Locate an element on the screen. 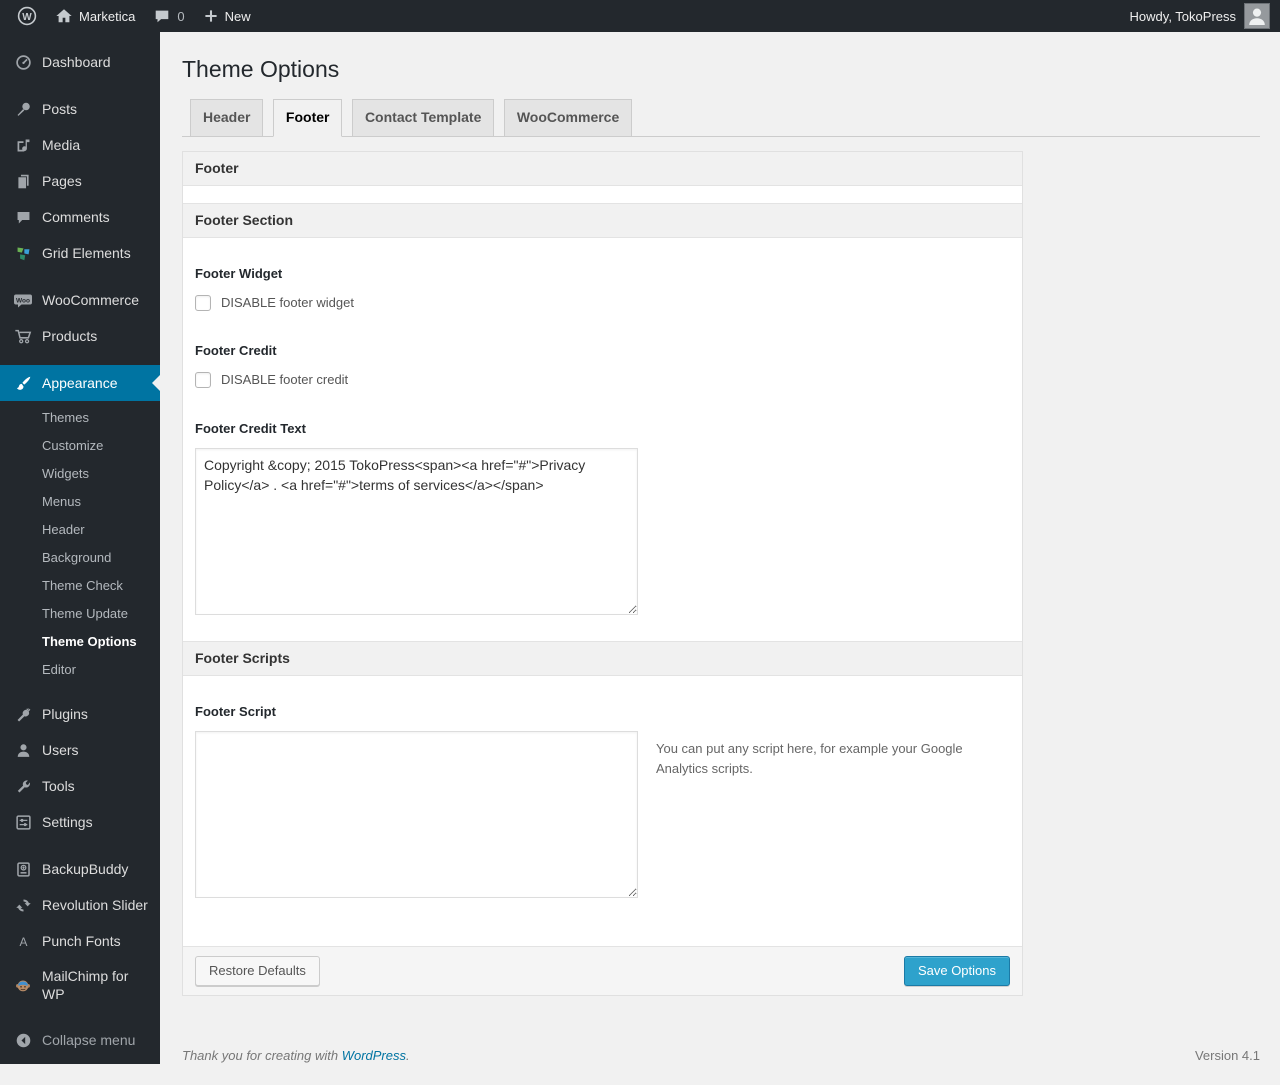 Image resolution: width=1280 pixels, height=1085 pixels. avatar is located at coordinates (1257, 16).